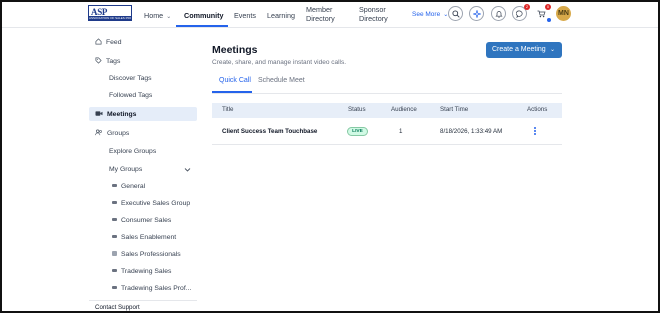 This screenshot has width=660, height=313. What do you see at coordinates (110, 18) in the screenshot?
I see `logo-strip-text: ASSOCIATION OF SALES PROFESSIONALS` at bounding box center [110, 18].